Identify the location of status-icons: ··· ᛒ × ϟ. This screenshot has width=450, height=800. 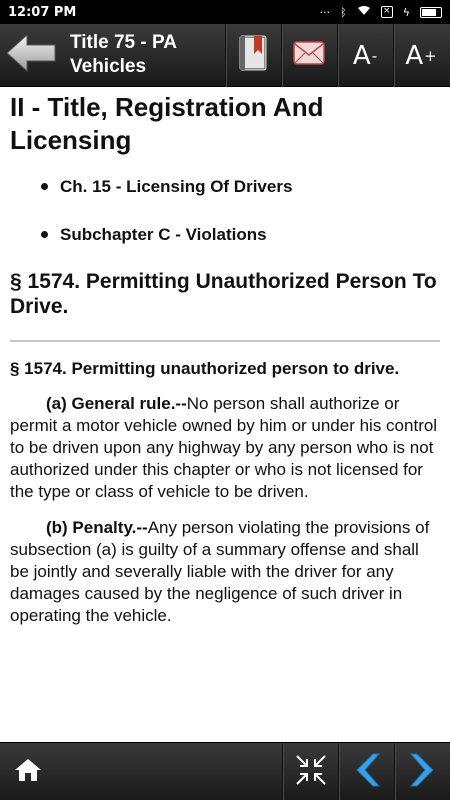
(381, 12).